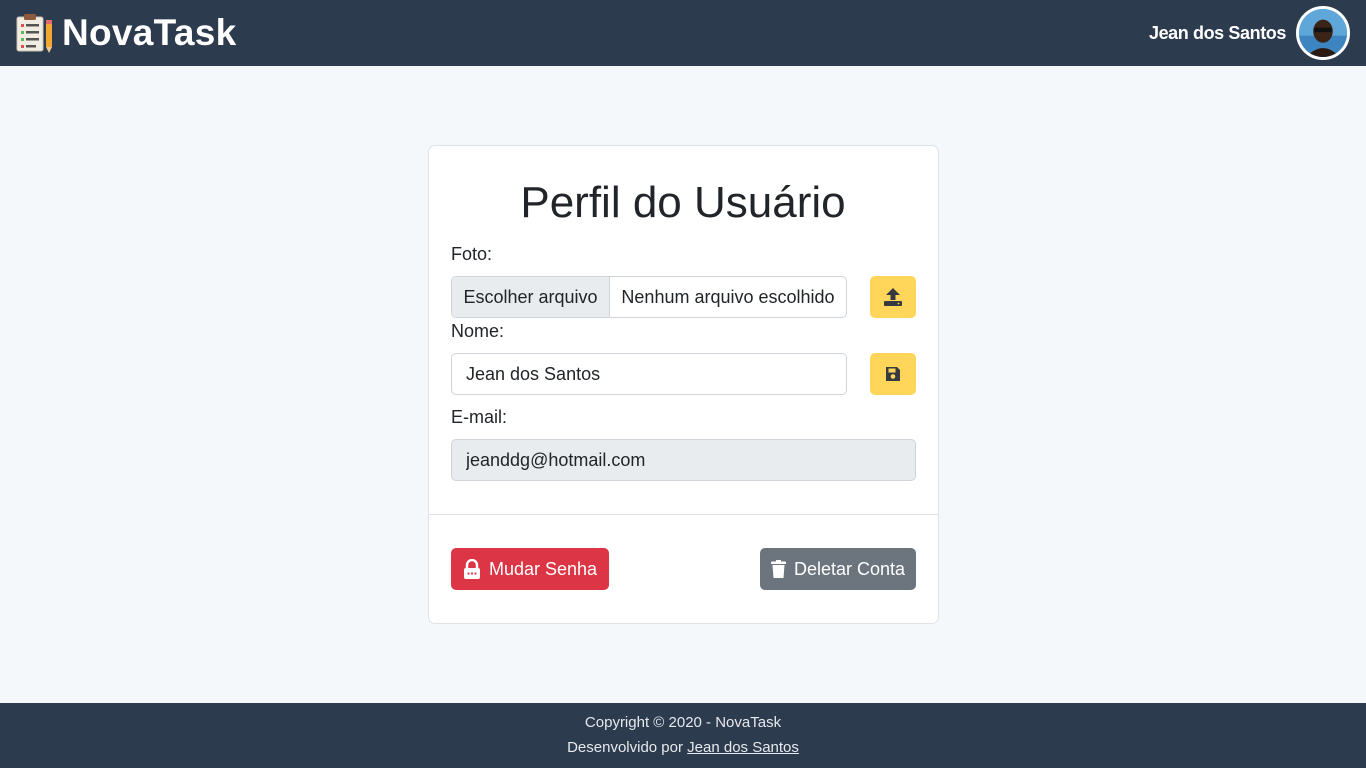 This screenshot has width=1366, height=768. I want to click on developed-by-line: Desenvolvido por Jean dos Santos, so click(683, 747).